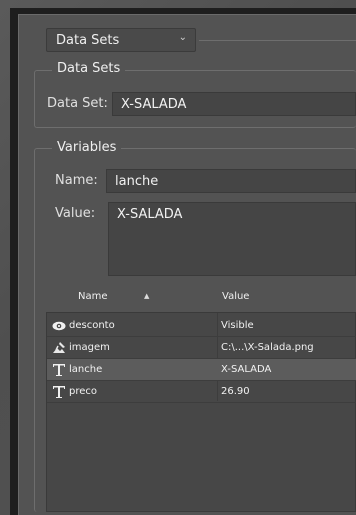  I want to click on table-row: imagem C:\...\X-Salada.png, so click(201, 348).